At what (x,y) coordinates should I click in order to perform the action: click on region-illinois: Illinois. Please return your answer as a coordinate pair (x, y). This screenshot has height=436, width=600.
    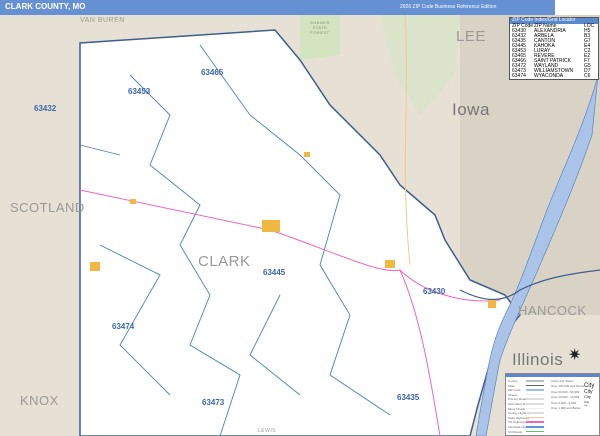
    Looking at the image, I should click on (538, 359).